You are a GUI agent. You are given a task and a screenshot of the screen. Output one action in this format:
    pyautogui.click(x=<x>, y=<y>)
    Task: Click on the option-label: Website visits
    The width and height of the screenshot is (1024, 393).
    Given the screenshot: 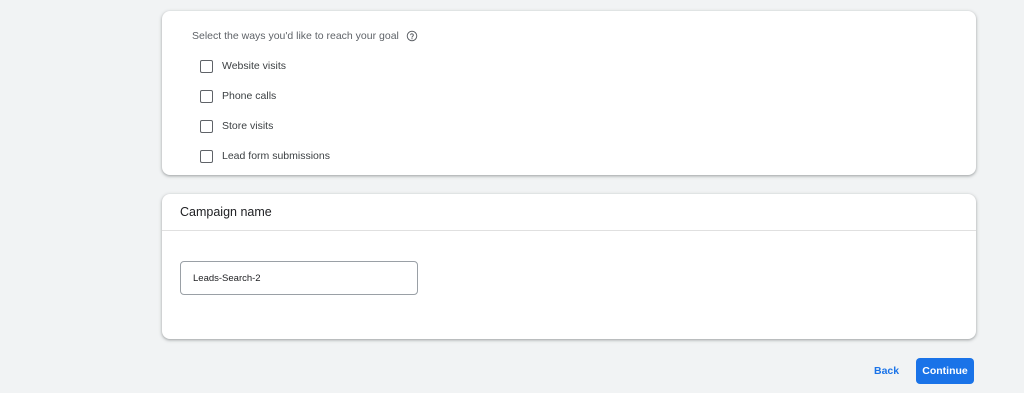 What is the action you would take?
    pyautogui.click(x=254, y=66)
    